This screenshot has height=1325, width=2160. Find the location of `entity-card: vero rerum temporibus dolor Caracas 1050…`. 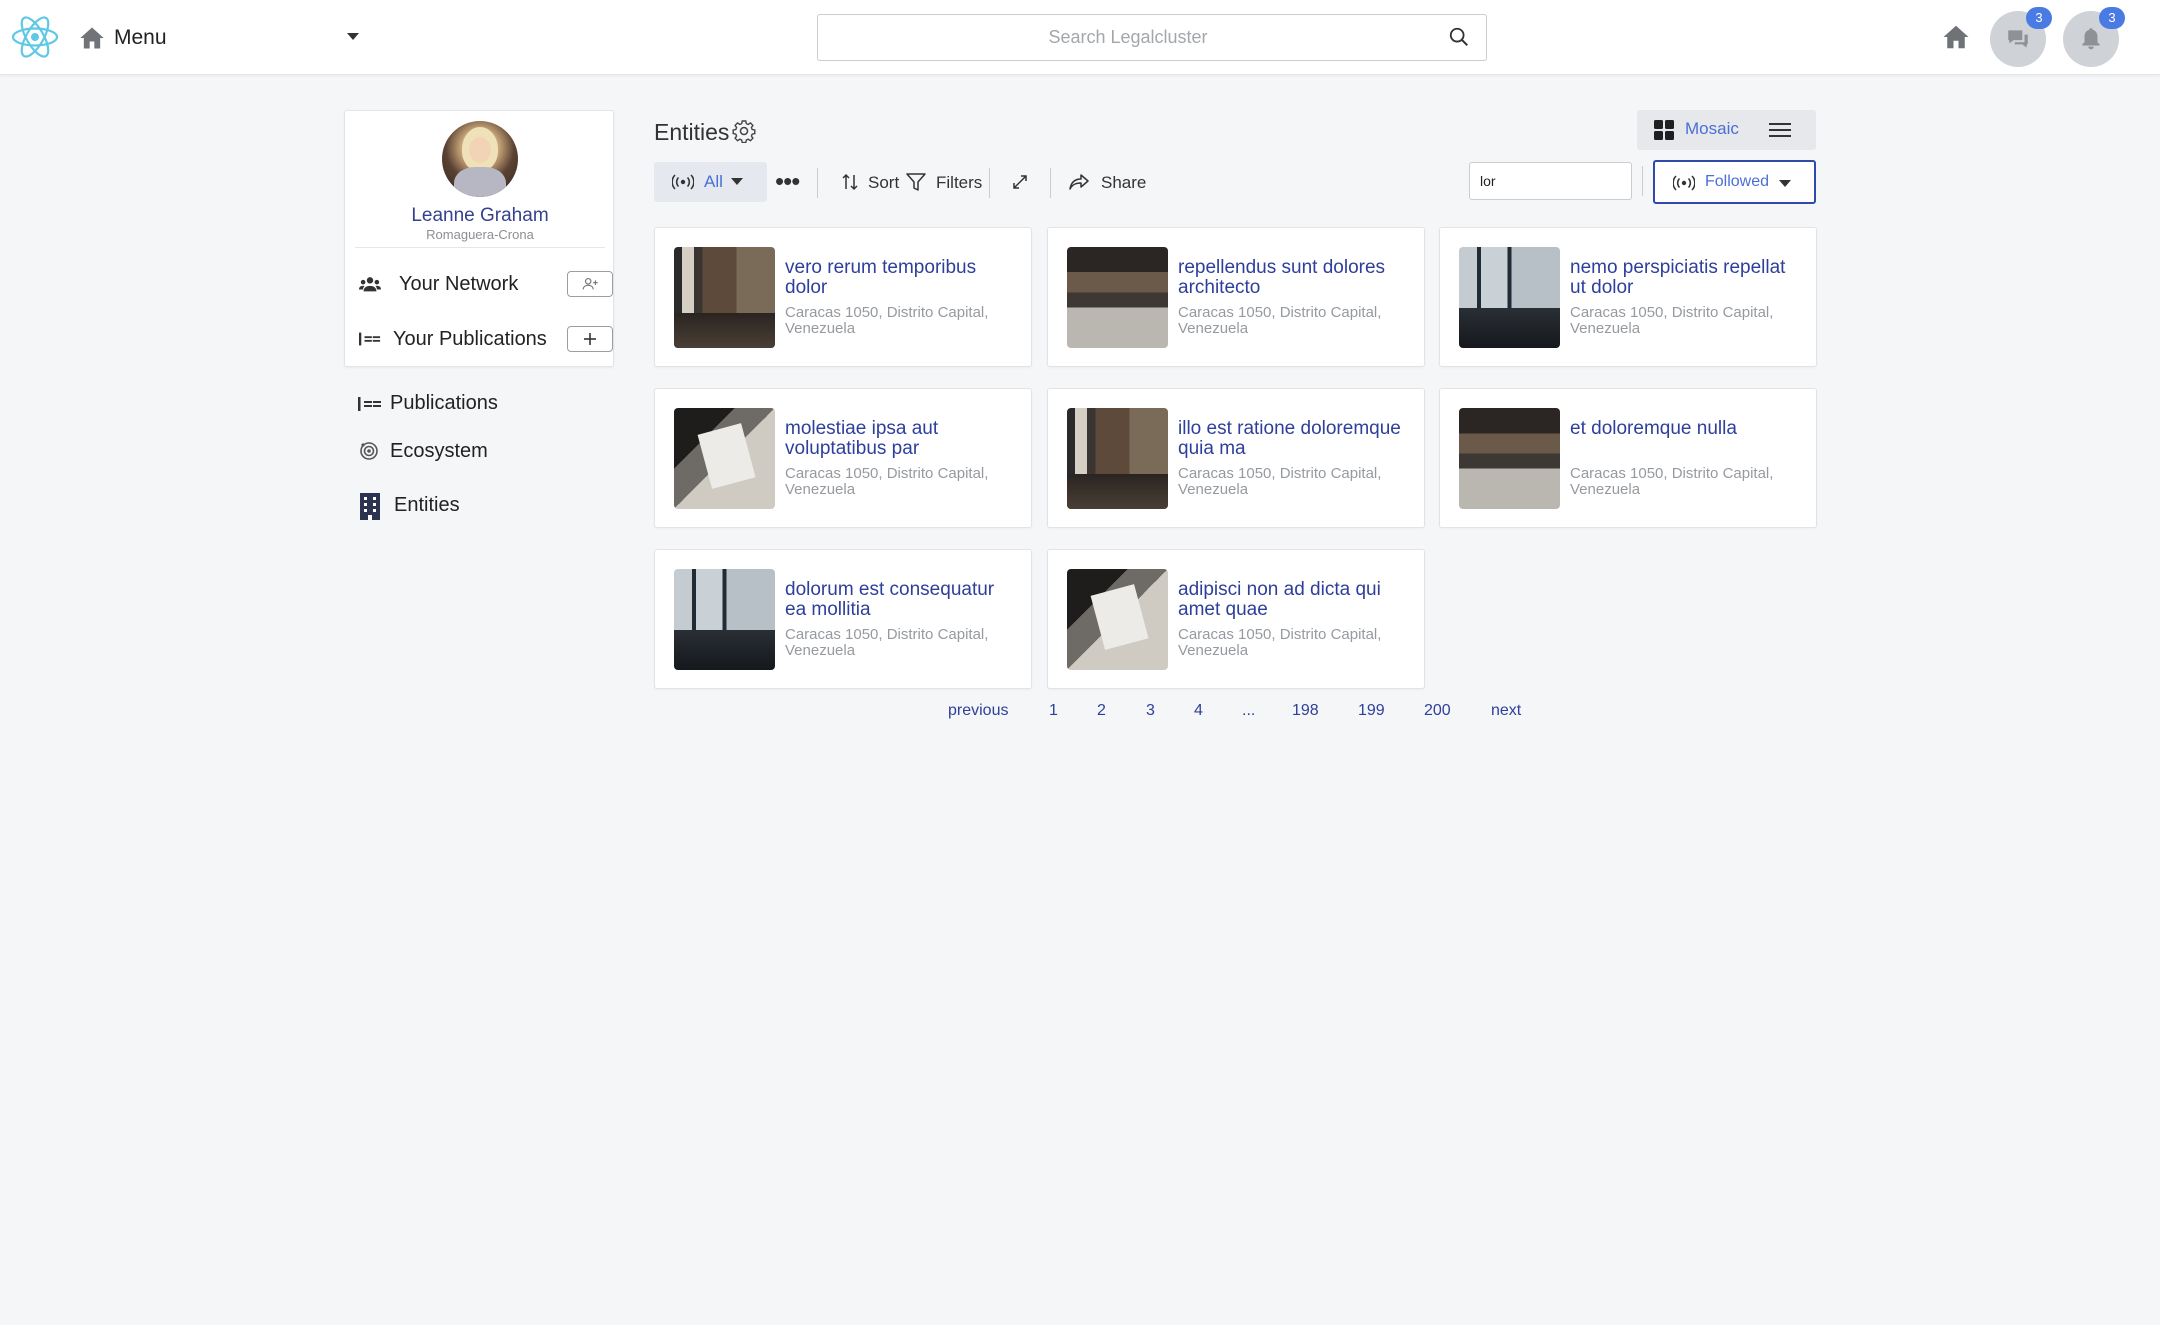

entity-card: vero rerum temporibus dolor Caracas 1050… is located at coordinates (843, 297).